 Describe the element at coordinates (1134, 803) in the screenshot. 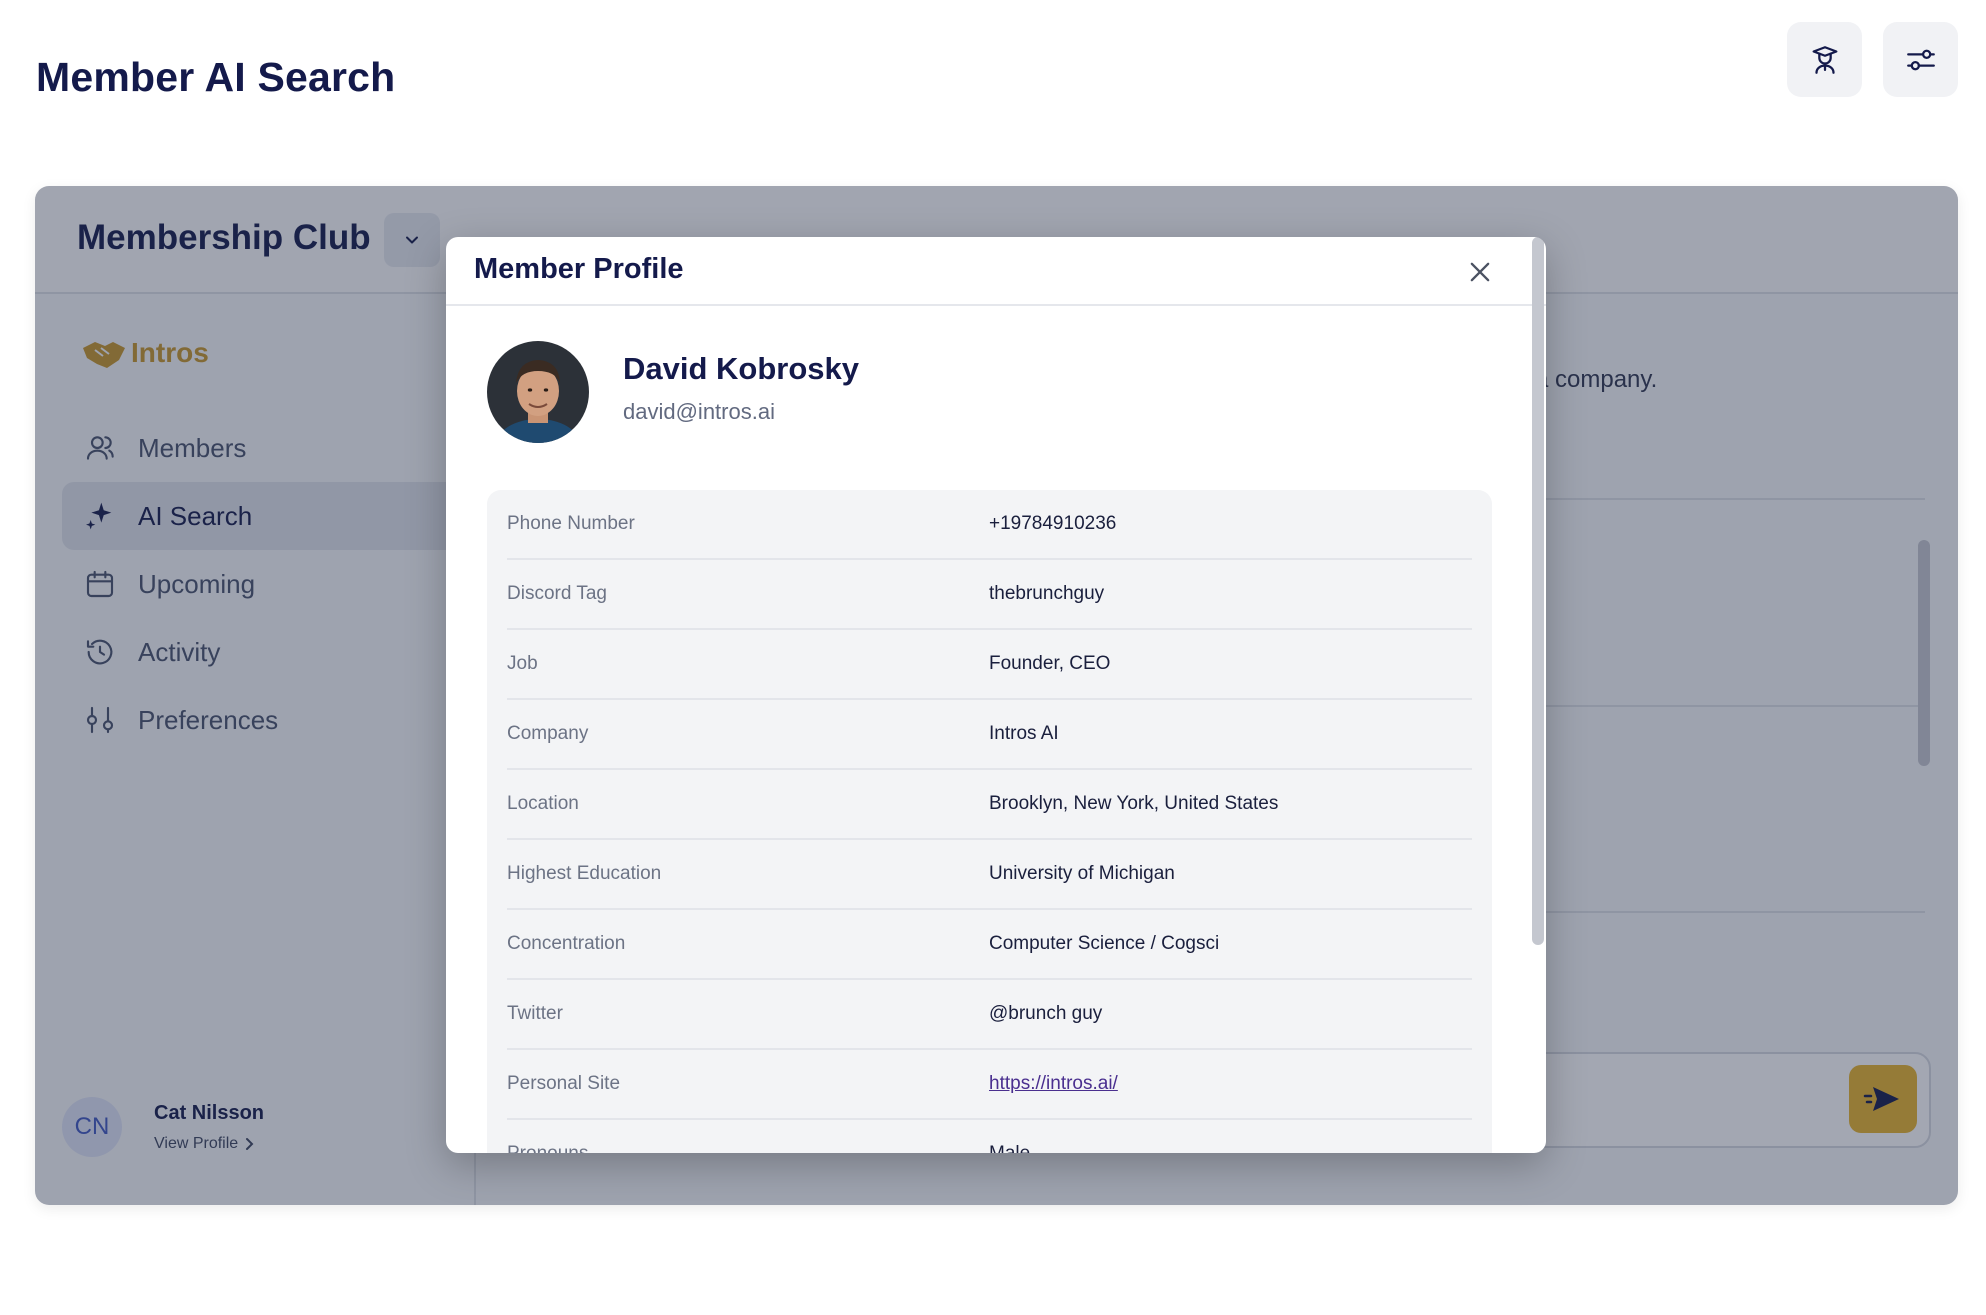

I see `detail-value: Brooklyn, New York, United States` at that location.